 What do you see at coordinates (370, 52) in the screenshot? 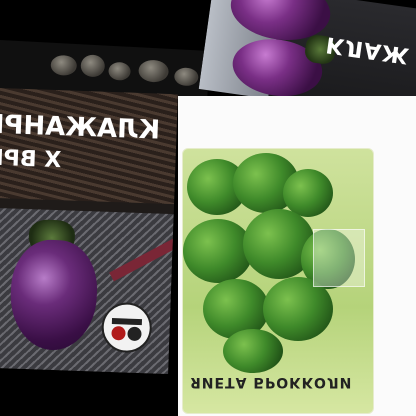
I see `package-text: КЛАЖ ВЫ` at bounding box center [370, 52].